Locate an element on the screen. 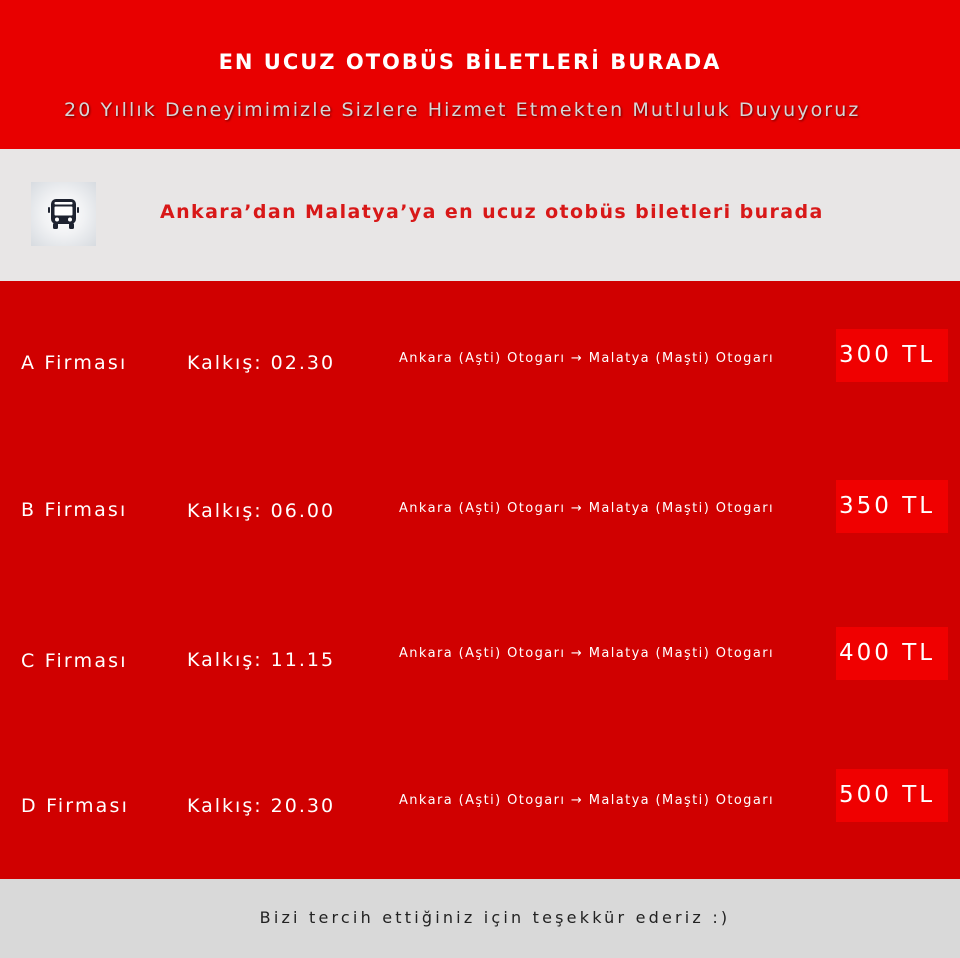 This screenshot has height=958, width=960. company-name: B Firması is located at coordinates (74, 510).